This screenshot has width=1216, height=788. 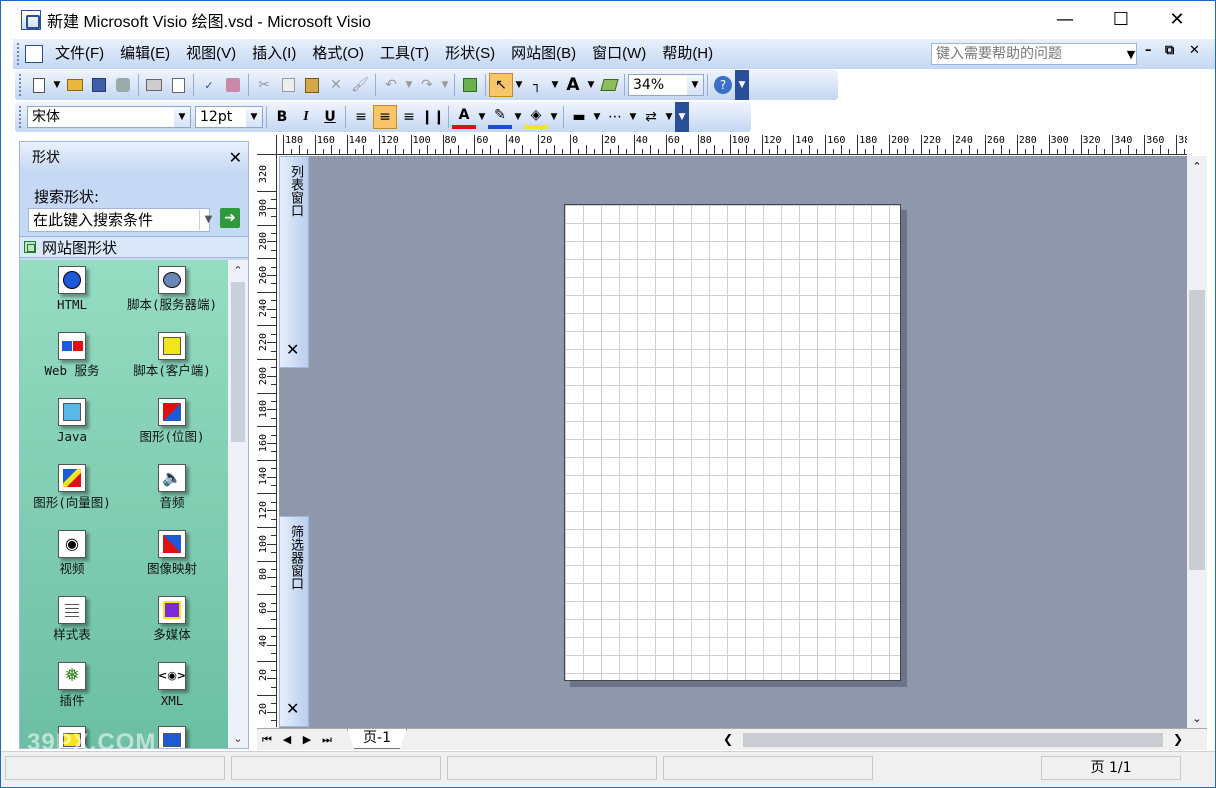 What do you see at coordinates (404, 54) in the screenshot?
I see `menu-tools: 工具(T)` at bounding box center [404, 54].